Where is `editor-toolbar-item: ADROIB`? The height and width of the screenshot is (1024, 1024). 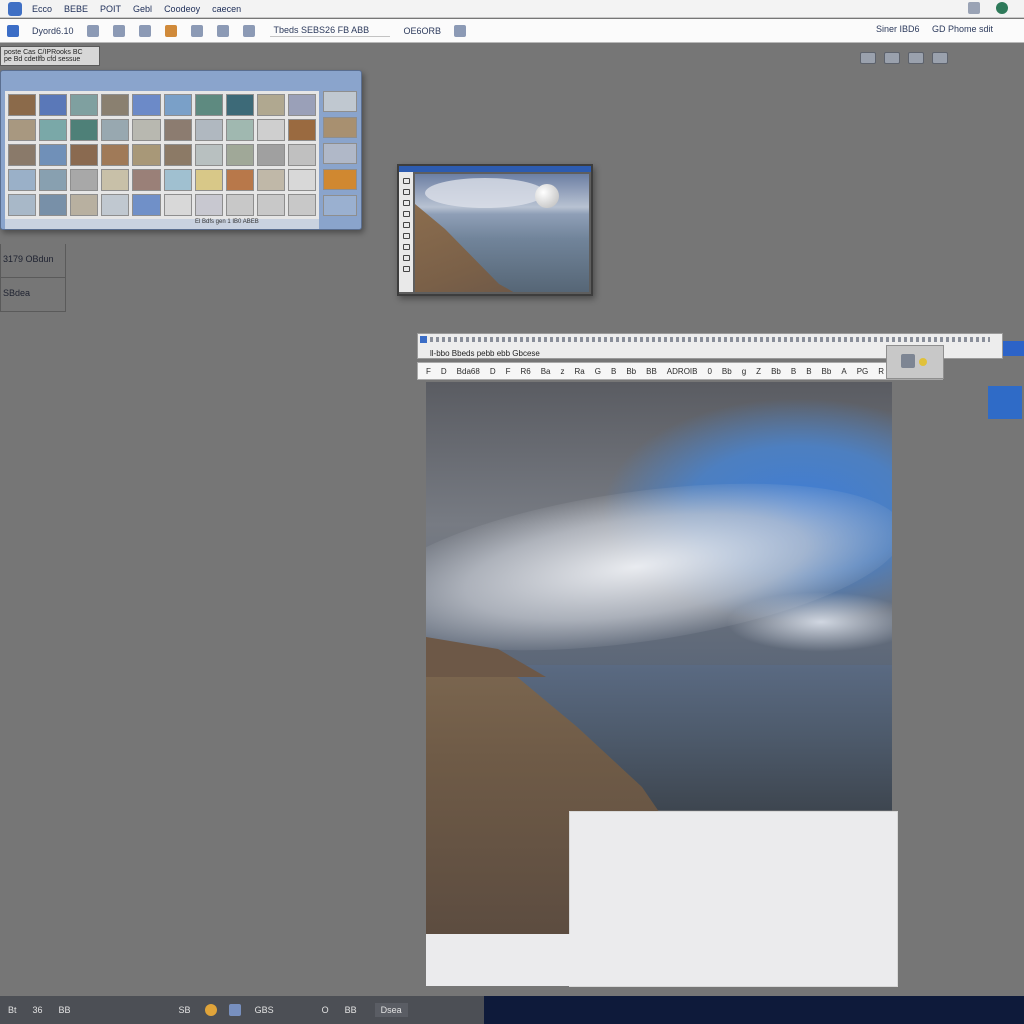 editor-toolbar-item: ADROIB is located at coordinates (682, 371).